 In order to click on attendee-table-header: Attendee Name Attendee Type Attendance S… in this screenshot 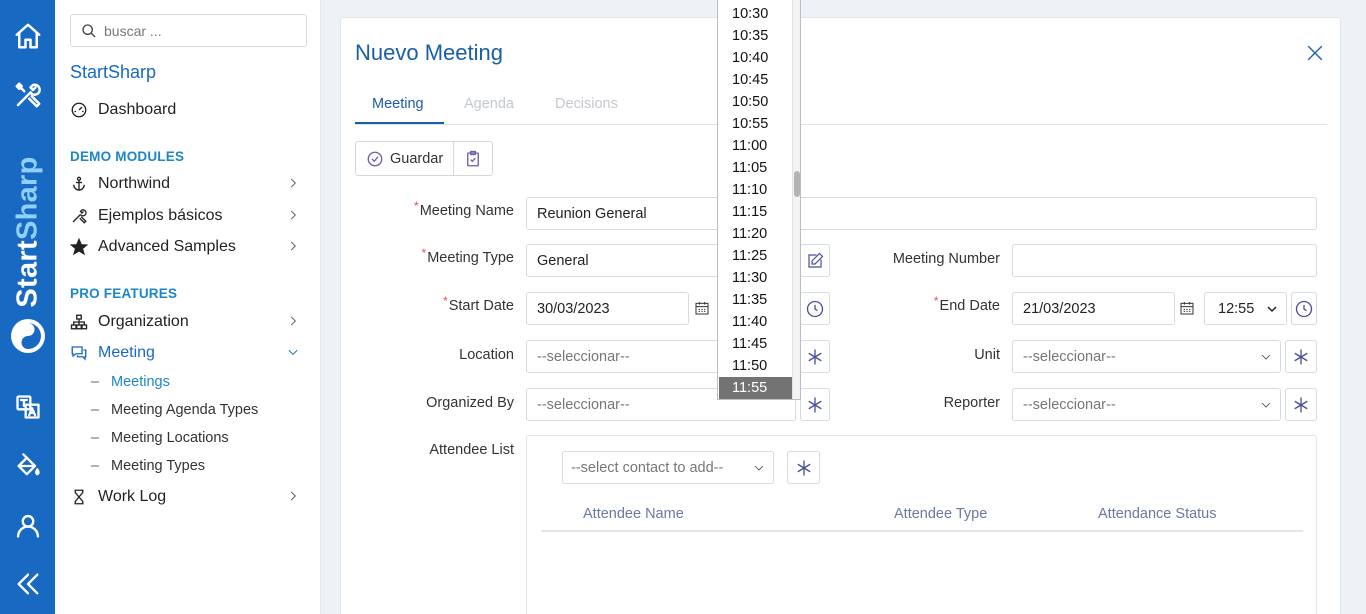, I will do `click(922, 519)`.